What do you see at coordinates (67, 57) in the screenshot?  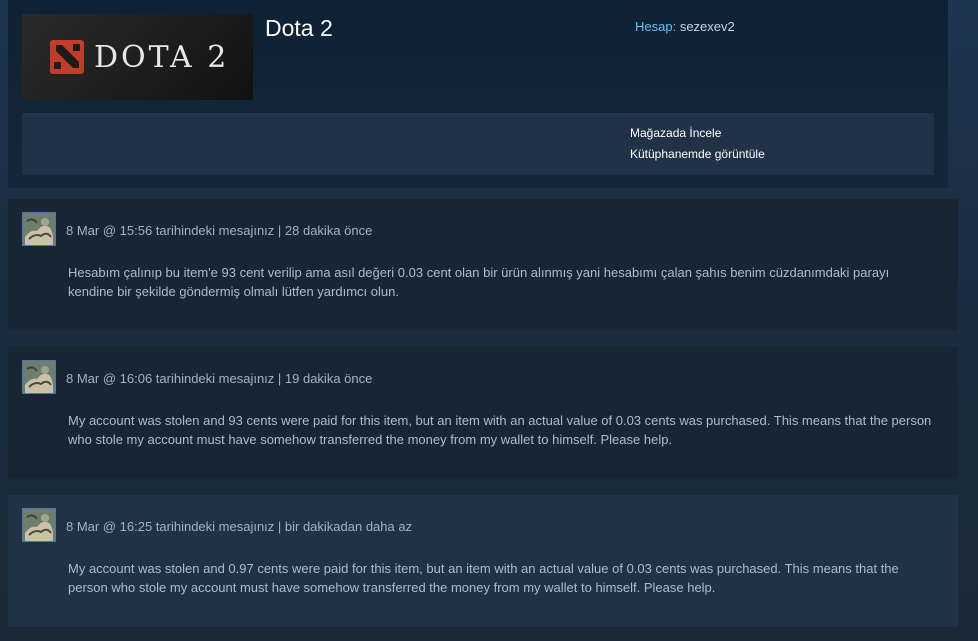 I see `dota-logo-icon` at bounding box center [67, 57].